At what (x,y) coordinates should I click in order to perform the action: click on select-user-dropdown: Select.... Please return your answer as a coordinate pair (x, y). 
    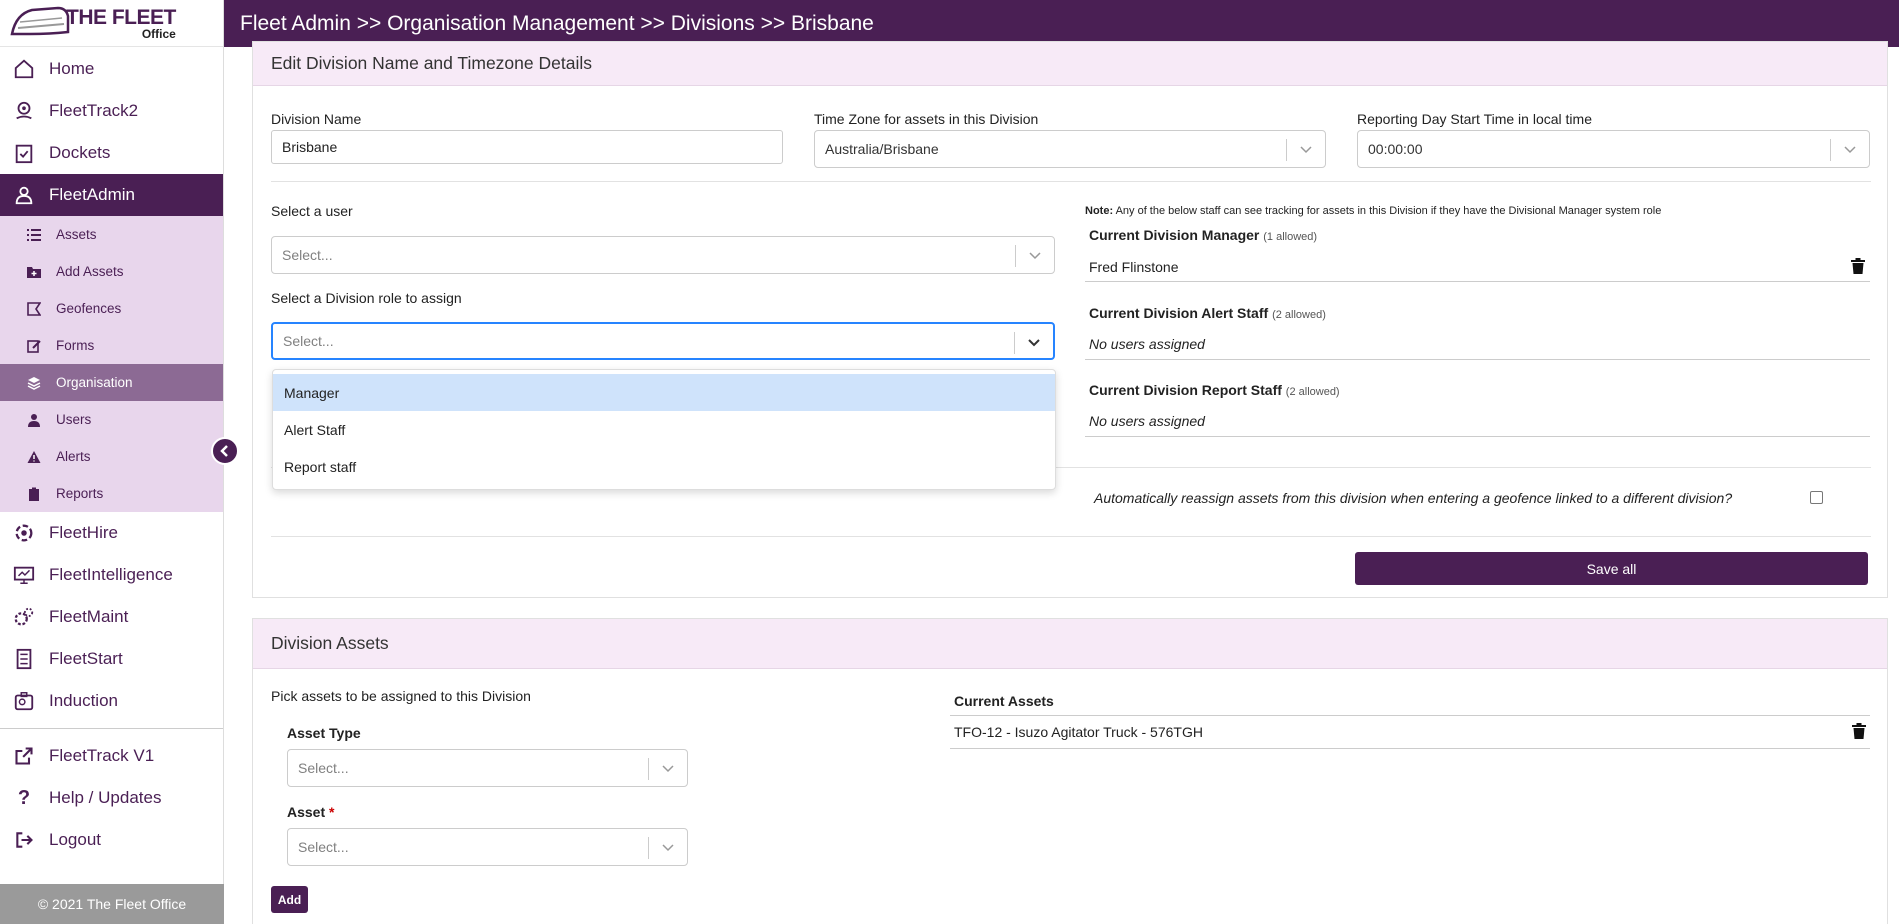
    Looking at the image, I should click on (663, 255).